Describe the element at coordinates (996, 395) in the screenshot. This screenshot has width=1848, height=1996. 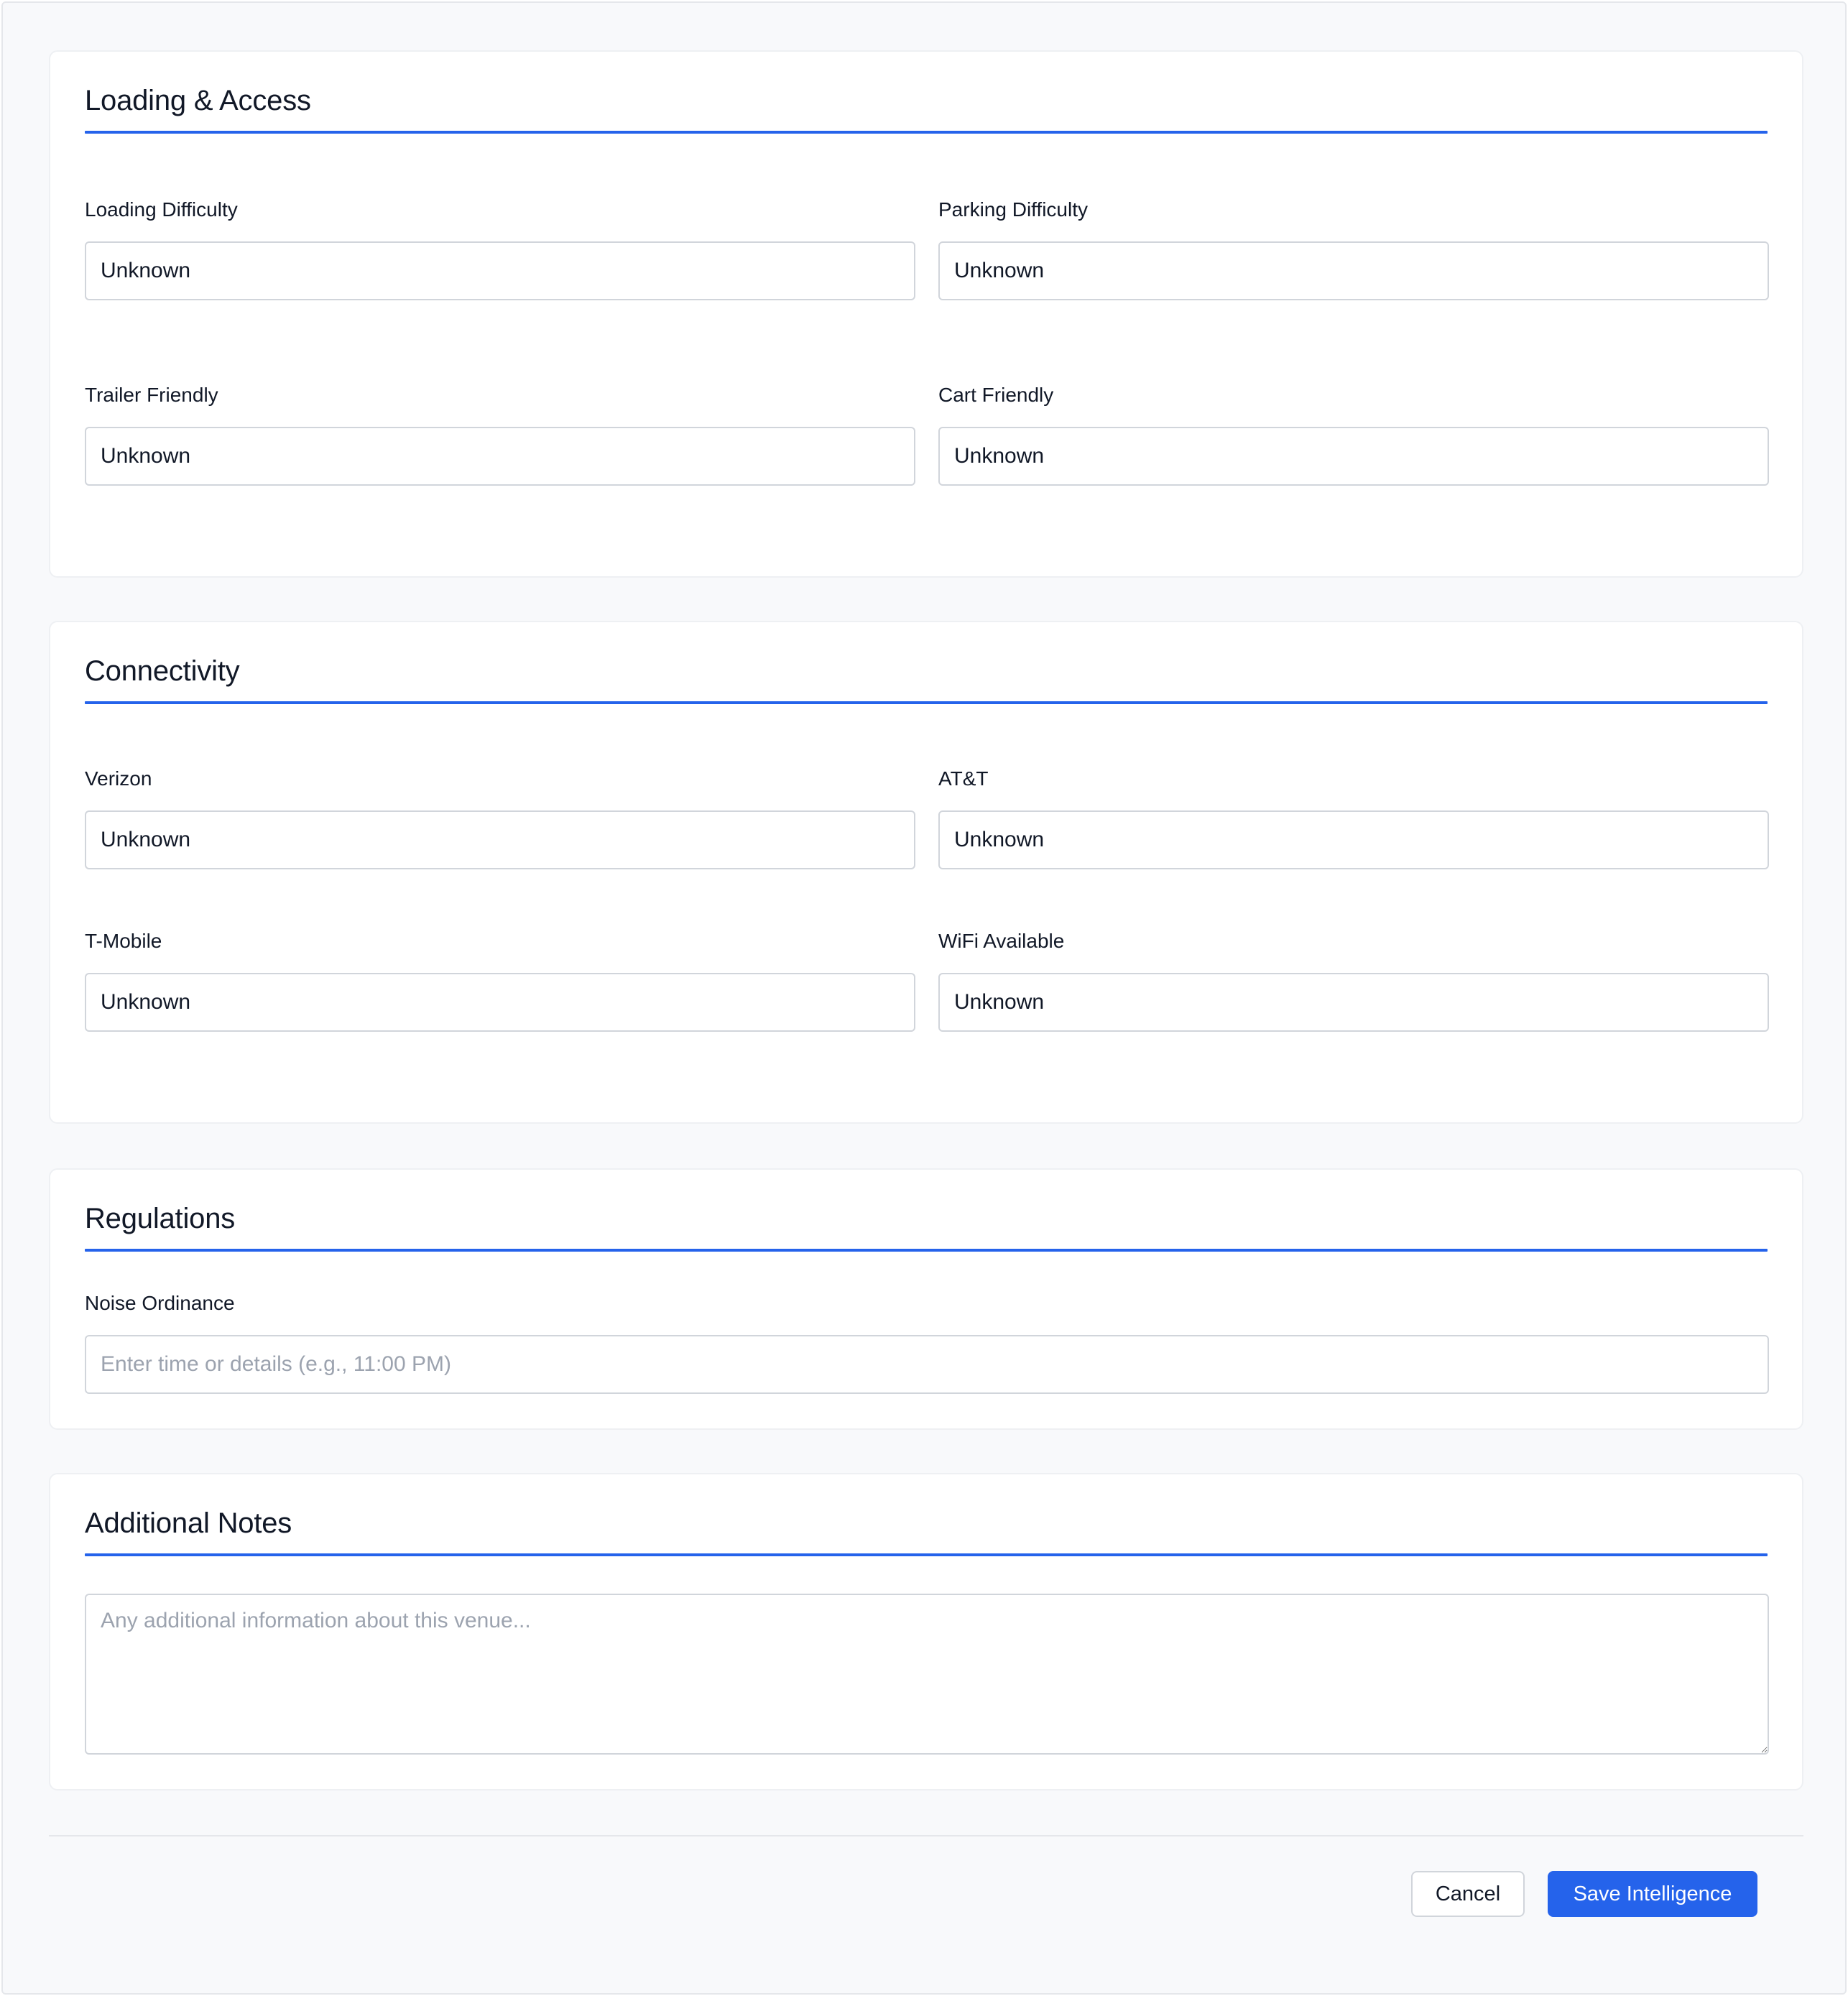
I see `cart-friendly-label: Cart Friendly` at that location.